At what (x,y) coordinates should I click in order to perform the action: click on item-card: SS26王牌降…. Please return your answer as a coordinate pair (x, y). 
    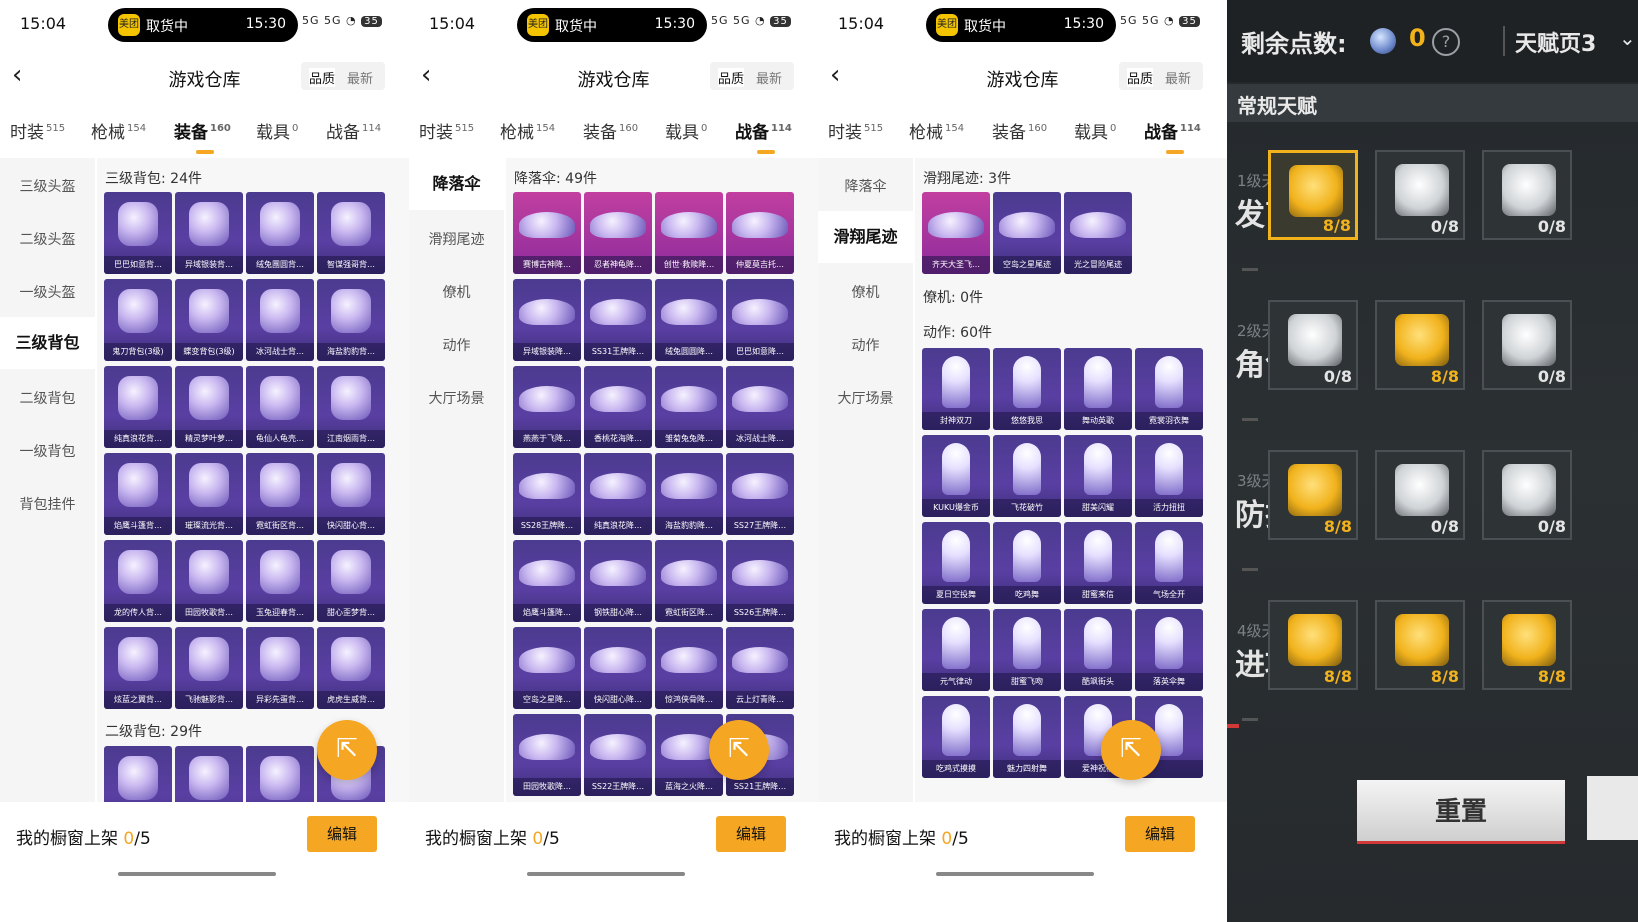
    Looking at the image, I should click on (760, 581).